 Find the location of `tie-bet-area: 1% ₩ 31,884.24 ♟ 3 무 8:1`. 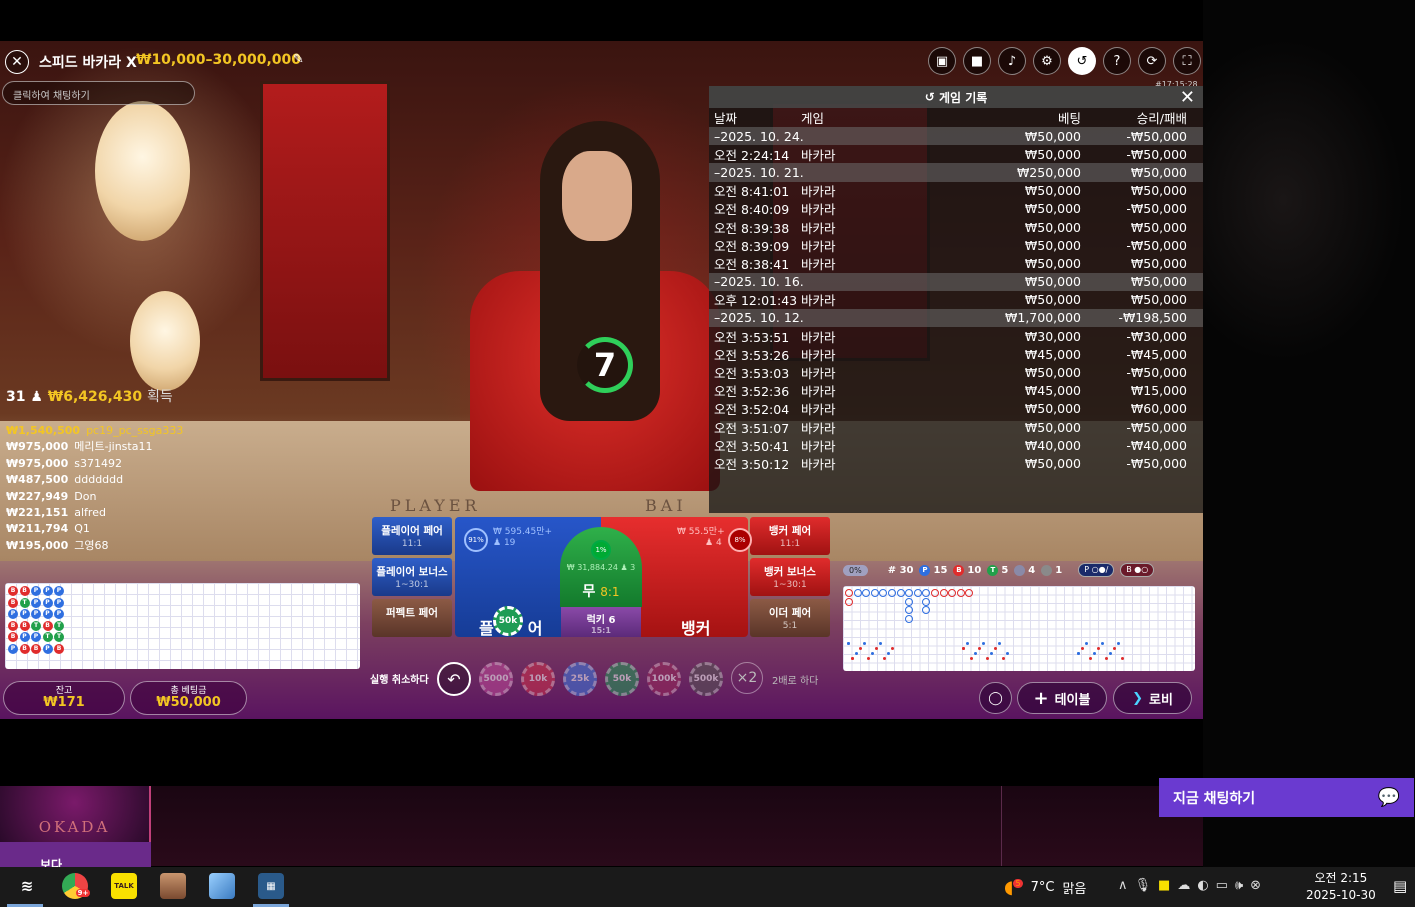

tie-bet-area: 1% ₩ 31,884.24 ♟ 3 무 8:1 is located at coordinates (601, 567).